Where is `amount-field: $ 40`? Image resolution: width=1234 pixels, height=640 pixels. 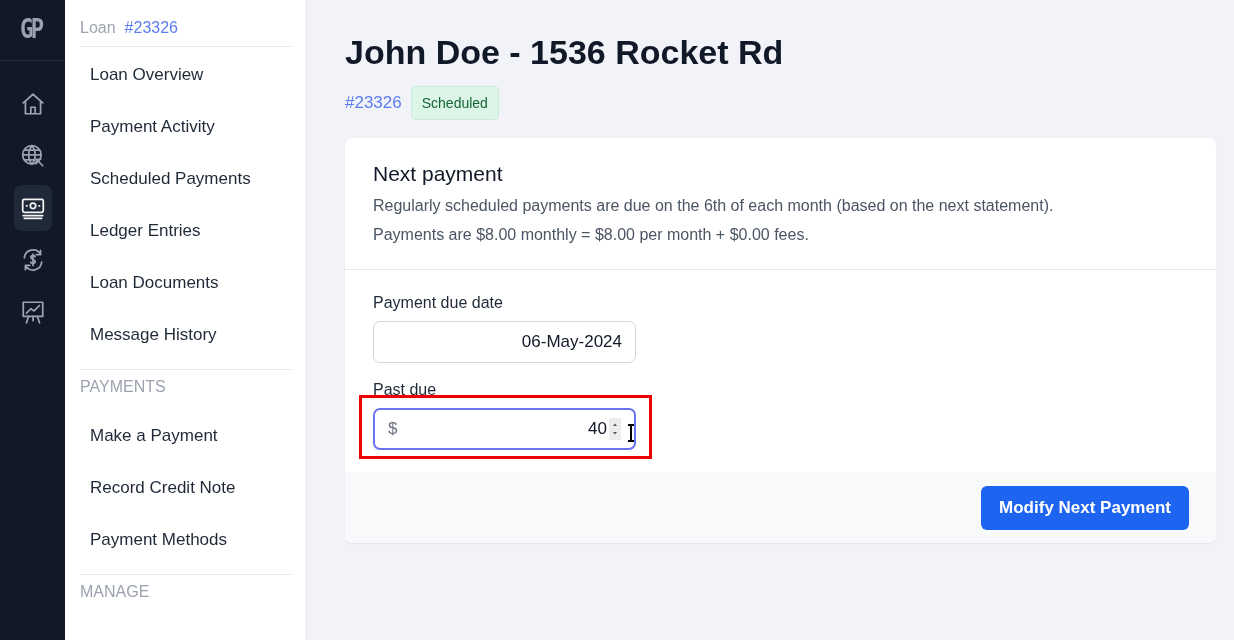 amount-field: $ 40 is located at coordinates (504, 429).